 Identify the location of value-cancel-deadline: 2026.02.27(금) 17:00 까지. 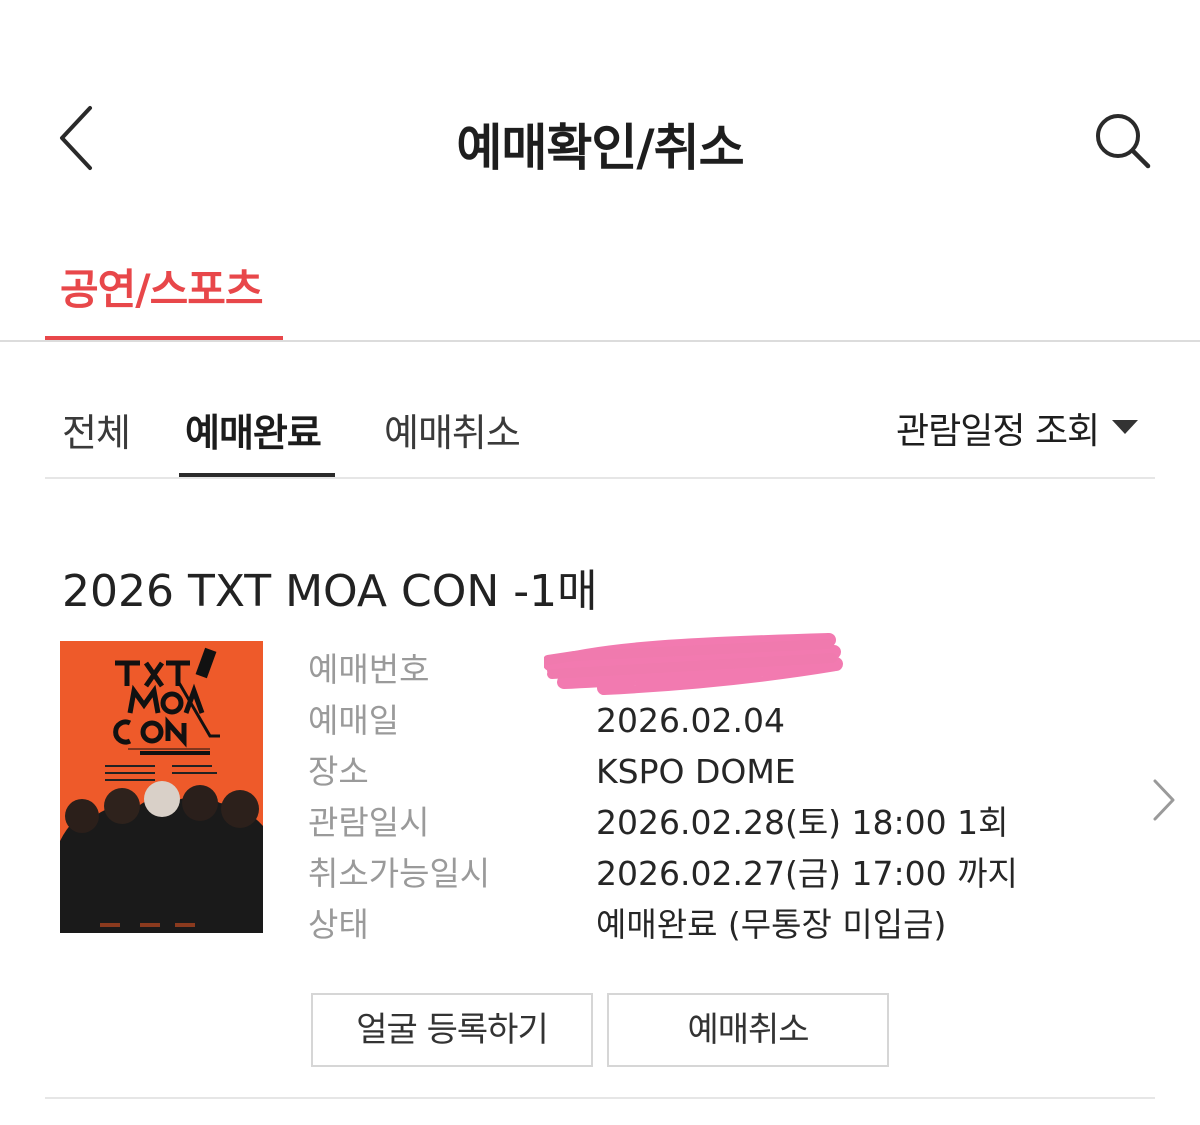
(807, 873).